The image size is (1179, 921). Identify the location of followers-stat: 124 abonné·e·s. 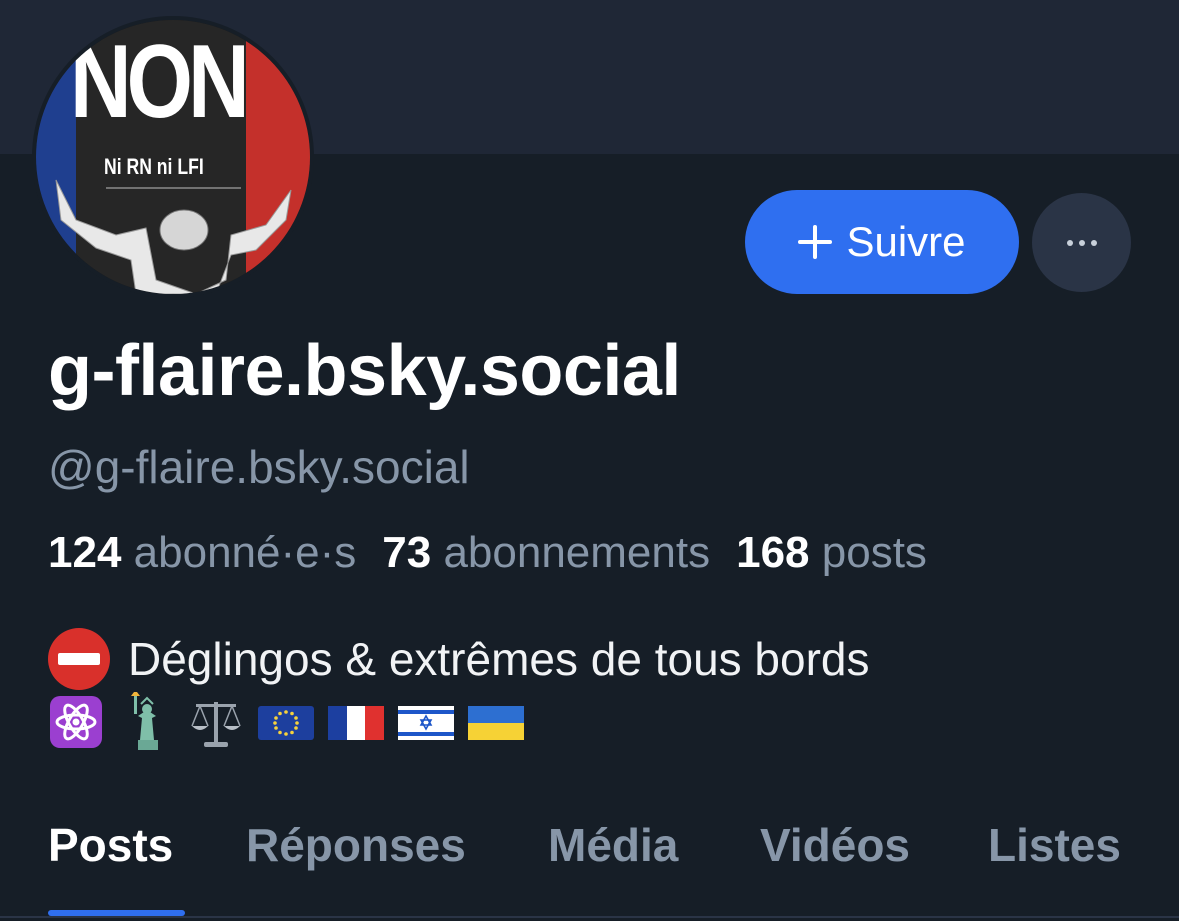
(202, 553).